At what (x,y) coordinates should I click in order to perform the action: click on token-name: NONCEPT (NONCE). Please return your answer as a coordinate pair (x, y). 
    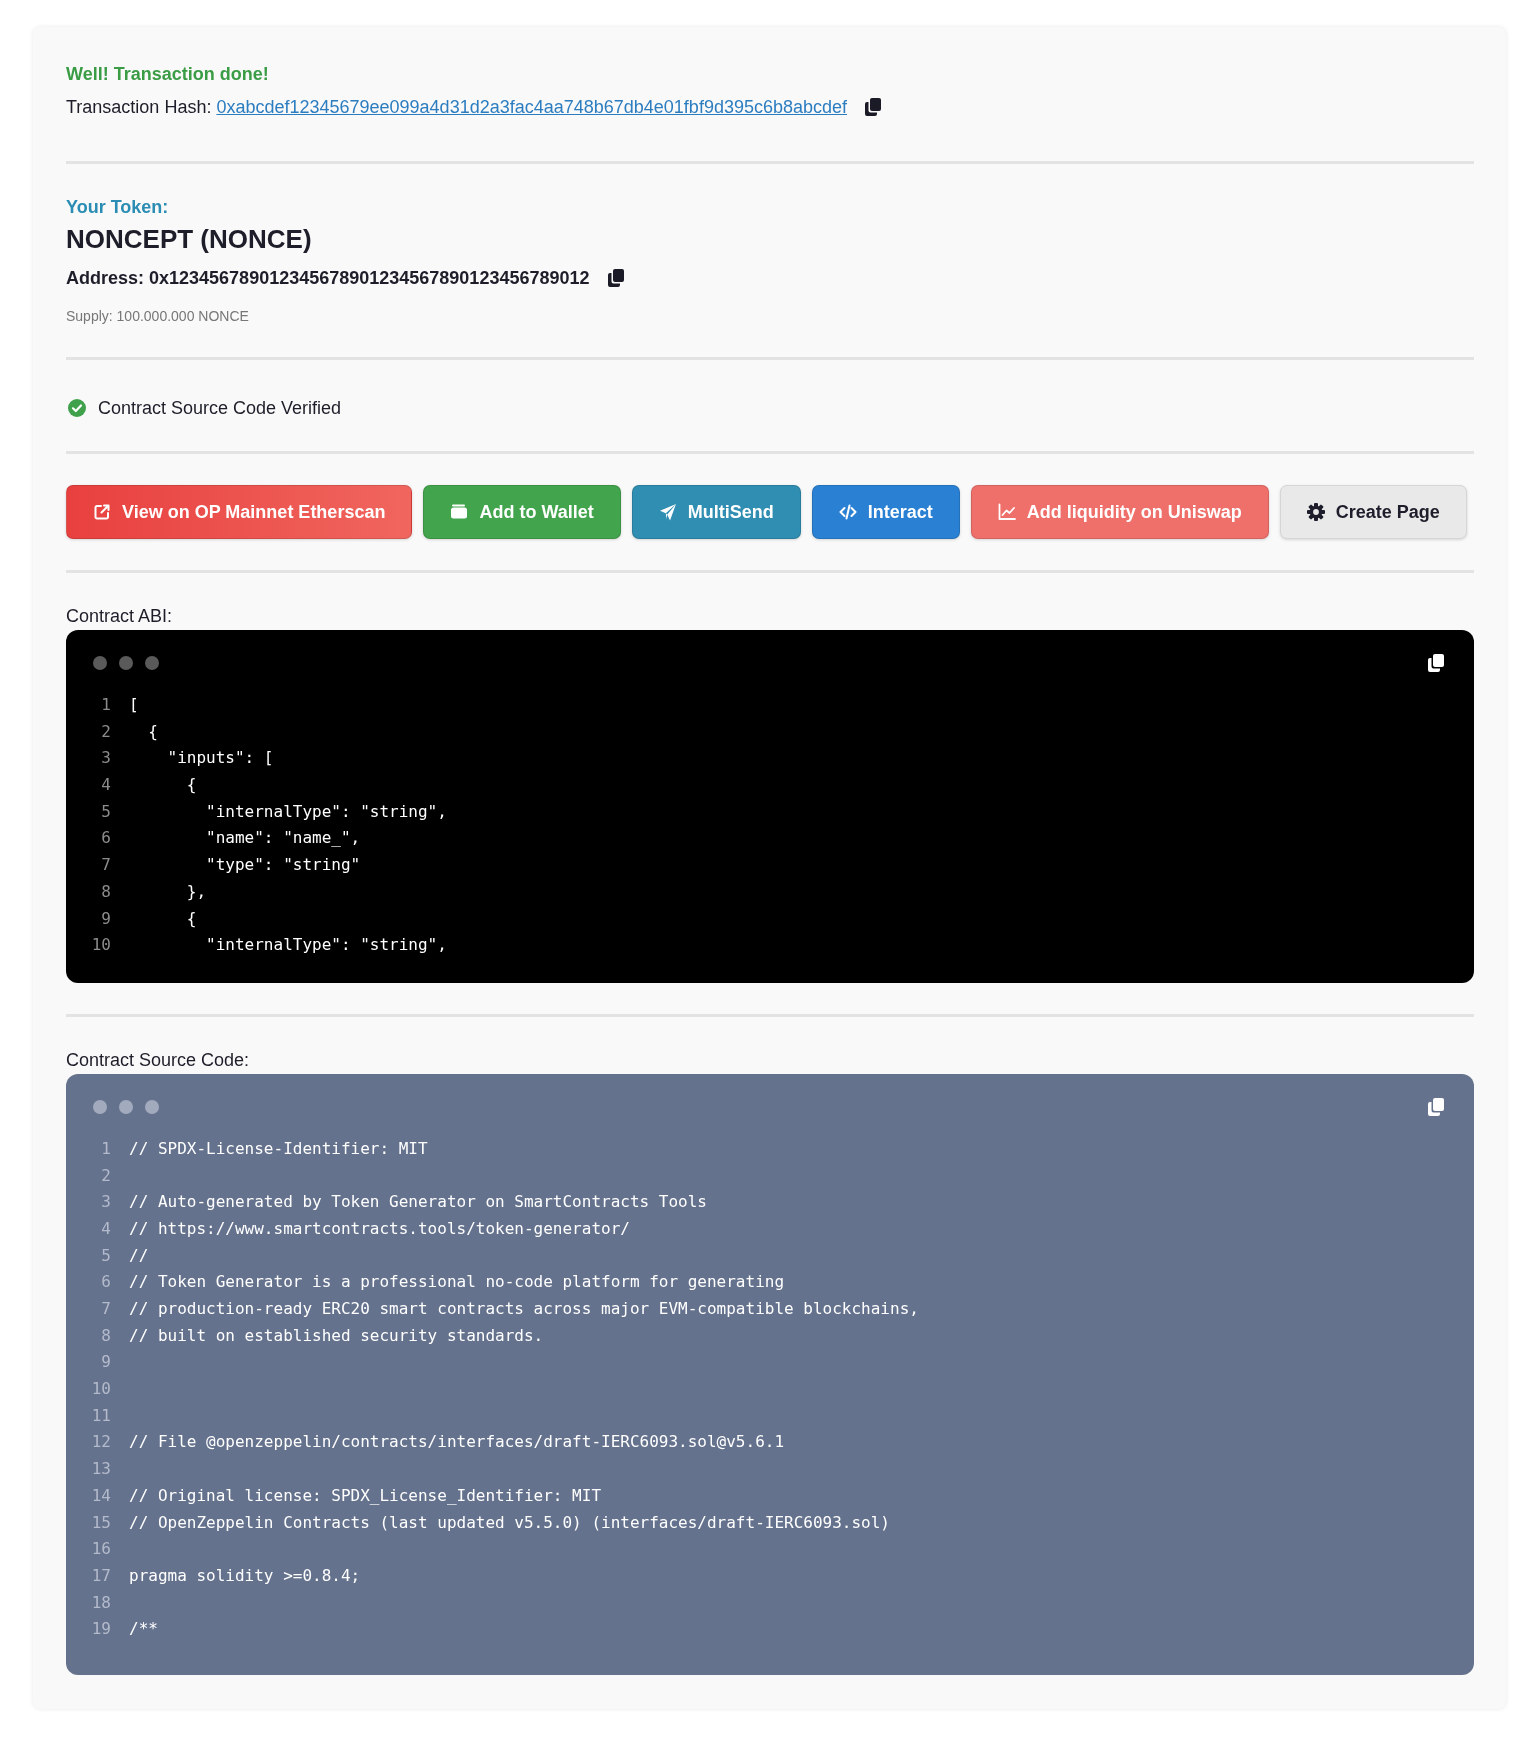
    Looking at the image, I should click on (189, 239).